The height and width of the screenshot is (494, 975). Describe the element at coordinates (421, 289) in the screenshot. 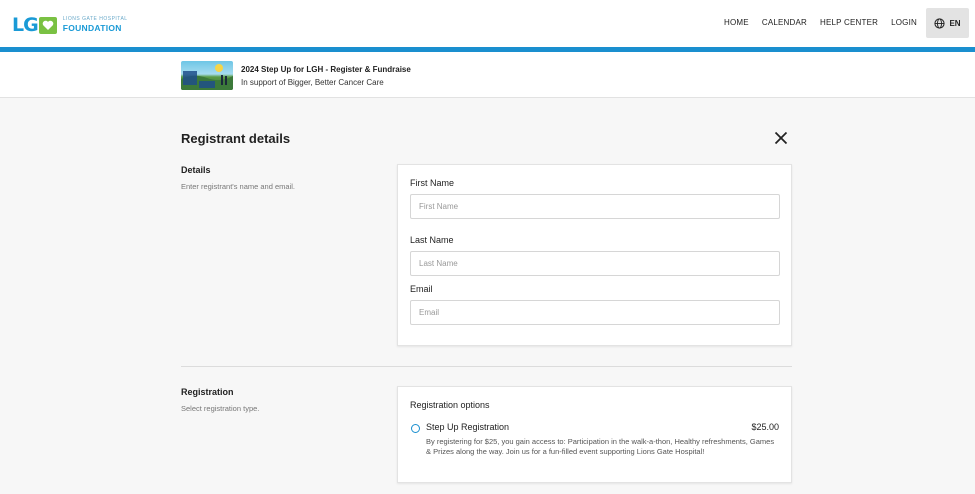

I see `email-label: Email` at that location.